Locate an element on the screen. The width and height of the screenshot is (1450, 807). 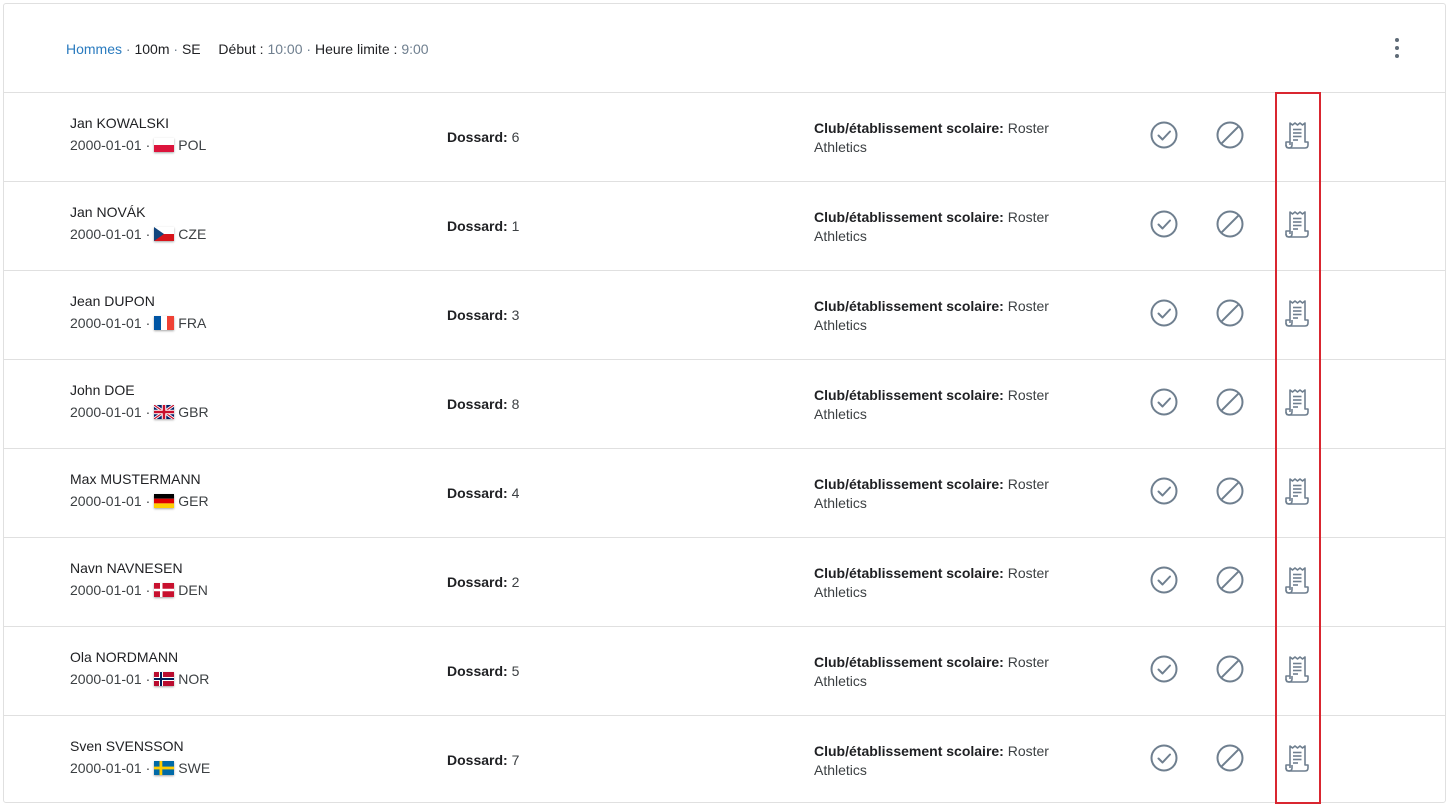
athlete-country: NOR is located at coordinates (194, 679).